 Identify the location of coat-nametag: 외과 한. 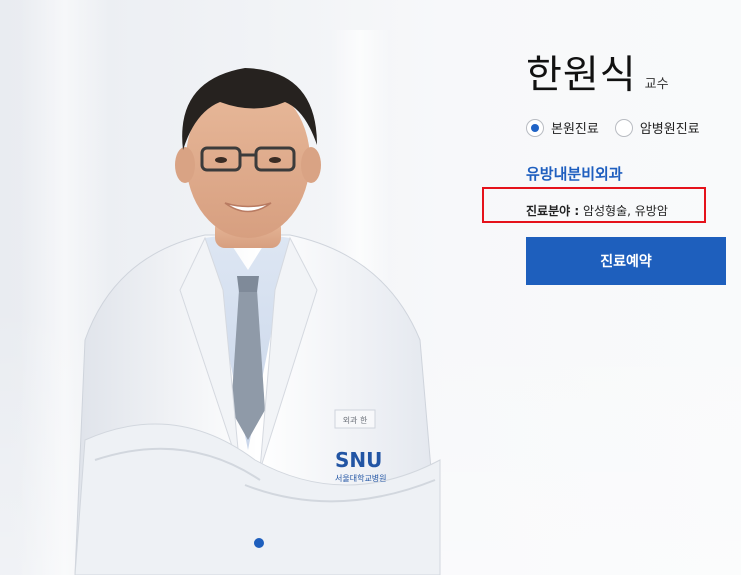
(355, 420).